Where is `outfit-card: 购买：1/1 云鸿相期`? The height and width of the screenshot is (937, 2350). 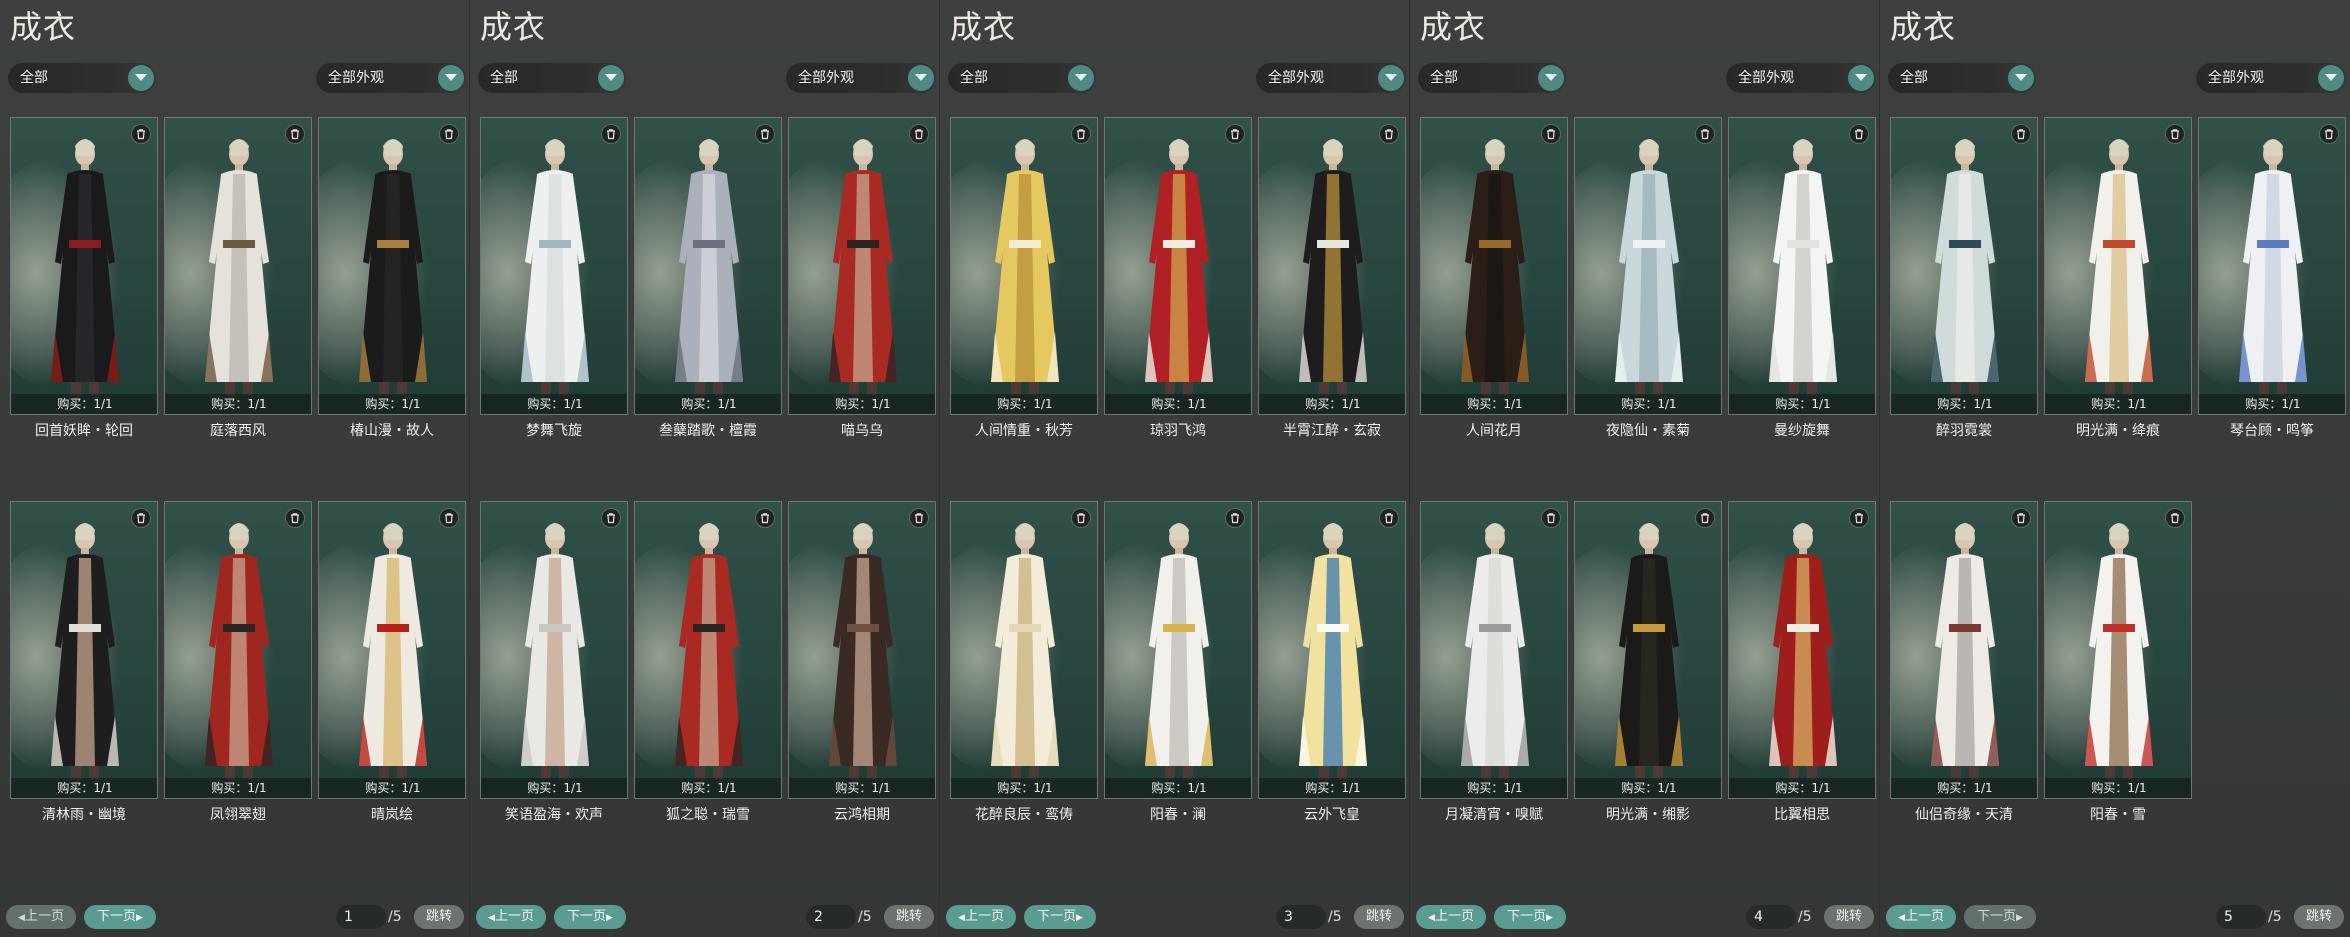 outfit-card: 购买：1/1 云鸿相期 is located at coordinates (862, 662).